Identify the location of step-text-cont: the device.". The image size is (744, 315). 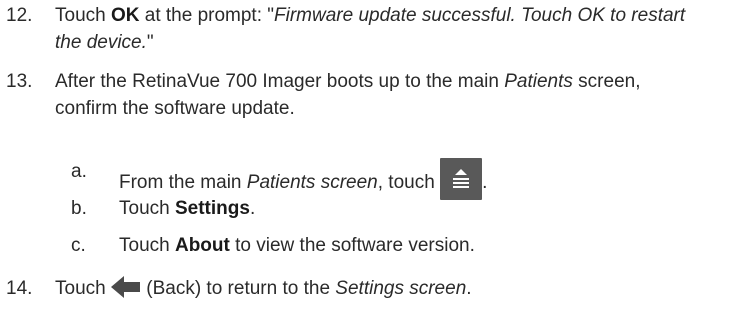
(104, 42).